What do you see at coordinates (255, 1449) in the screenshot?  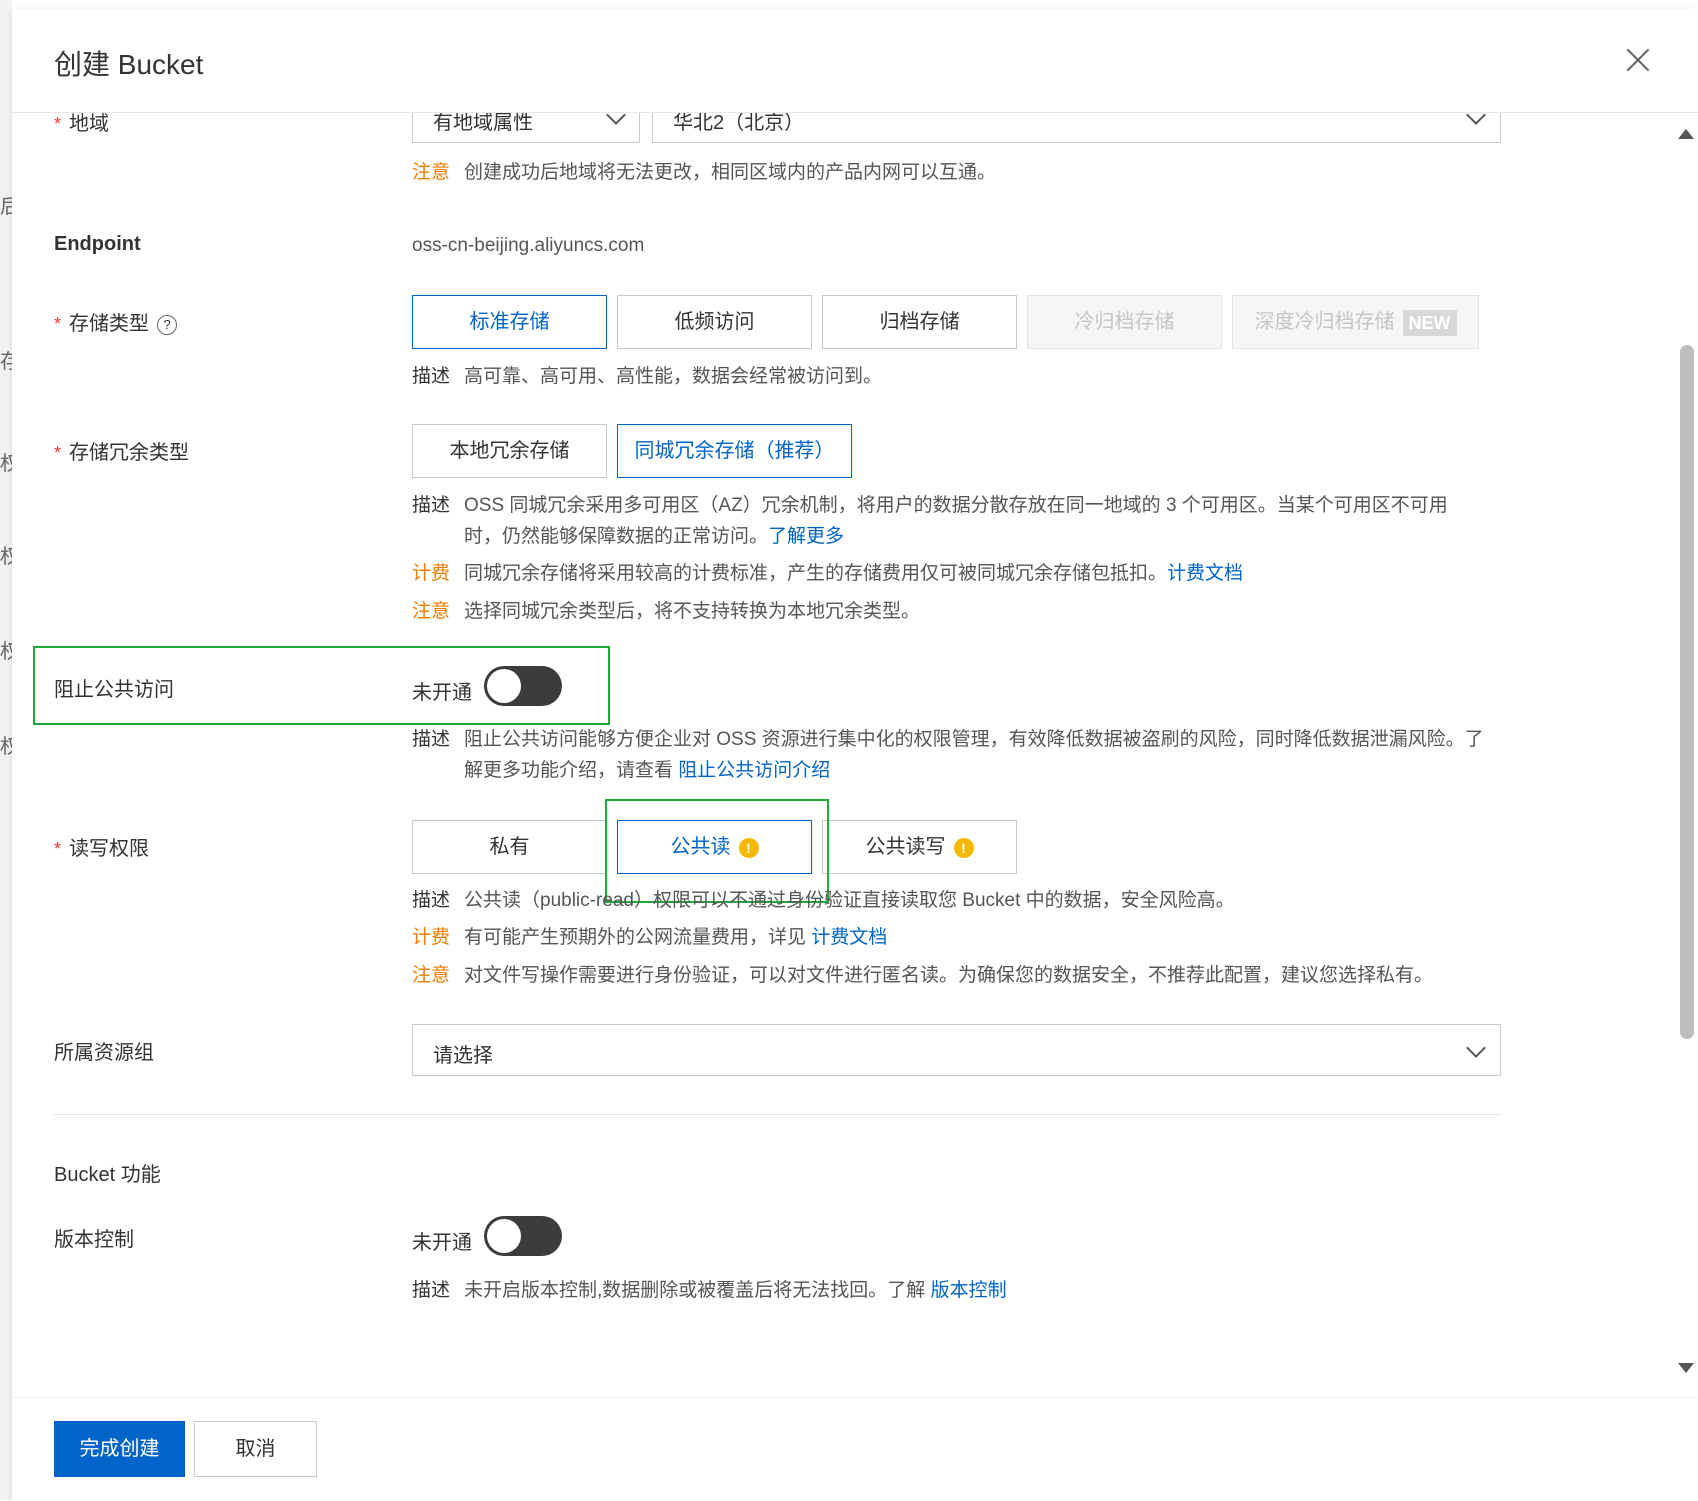 I see `cancel-button: 取消` at bounding box center [255, 1449].